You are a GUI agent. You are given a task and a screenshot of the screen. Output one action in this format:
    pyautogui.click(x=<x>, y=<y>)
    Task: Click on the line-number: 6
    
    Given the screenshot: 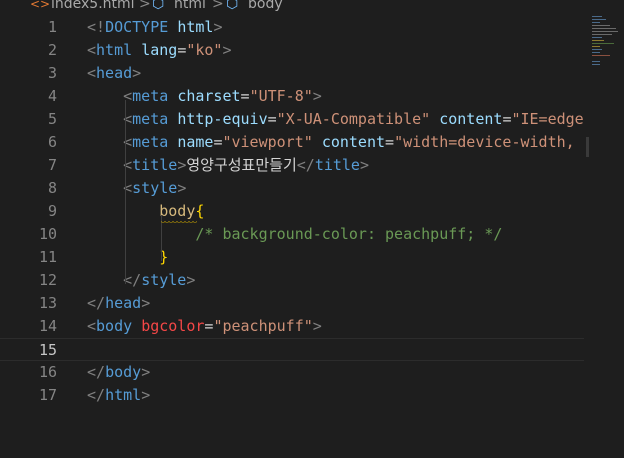 What is the action you would take?
    pyautogui.click(x=52, y=142)
    